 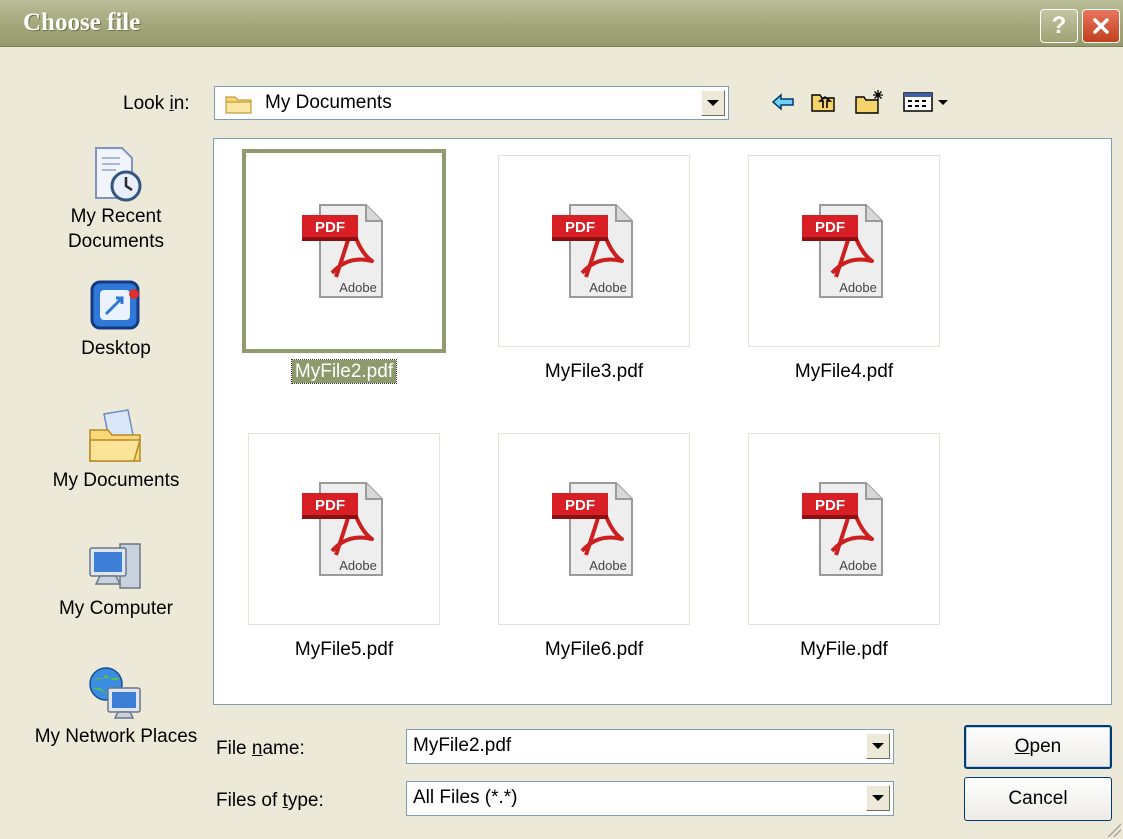 What do you see at coordinates (594, 371) in the screenshot?
I see `file-name: MyFile3.pdf` at bounding box center [594, 371].